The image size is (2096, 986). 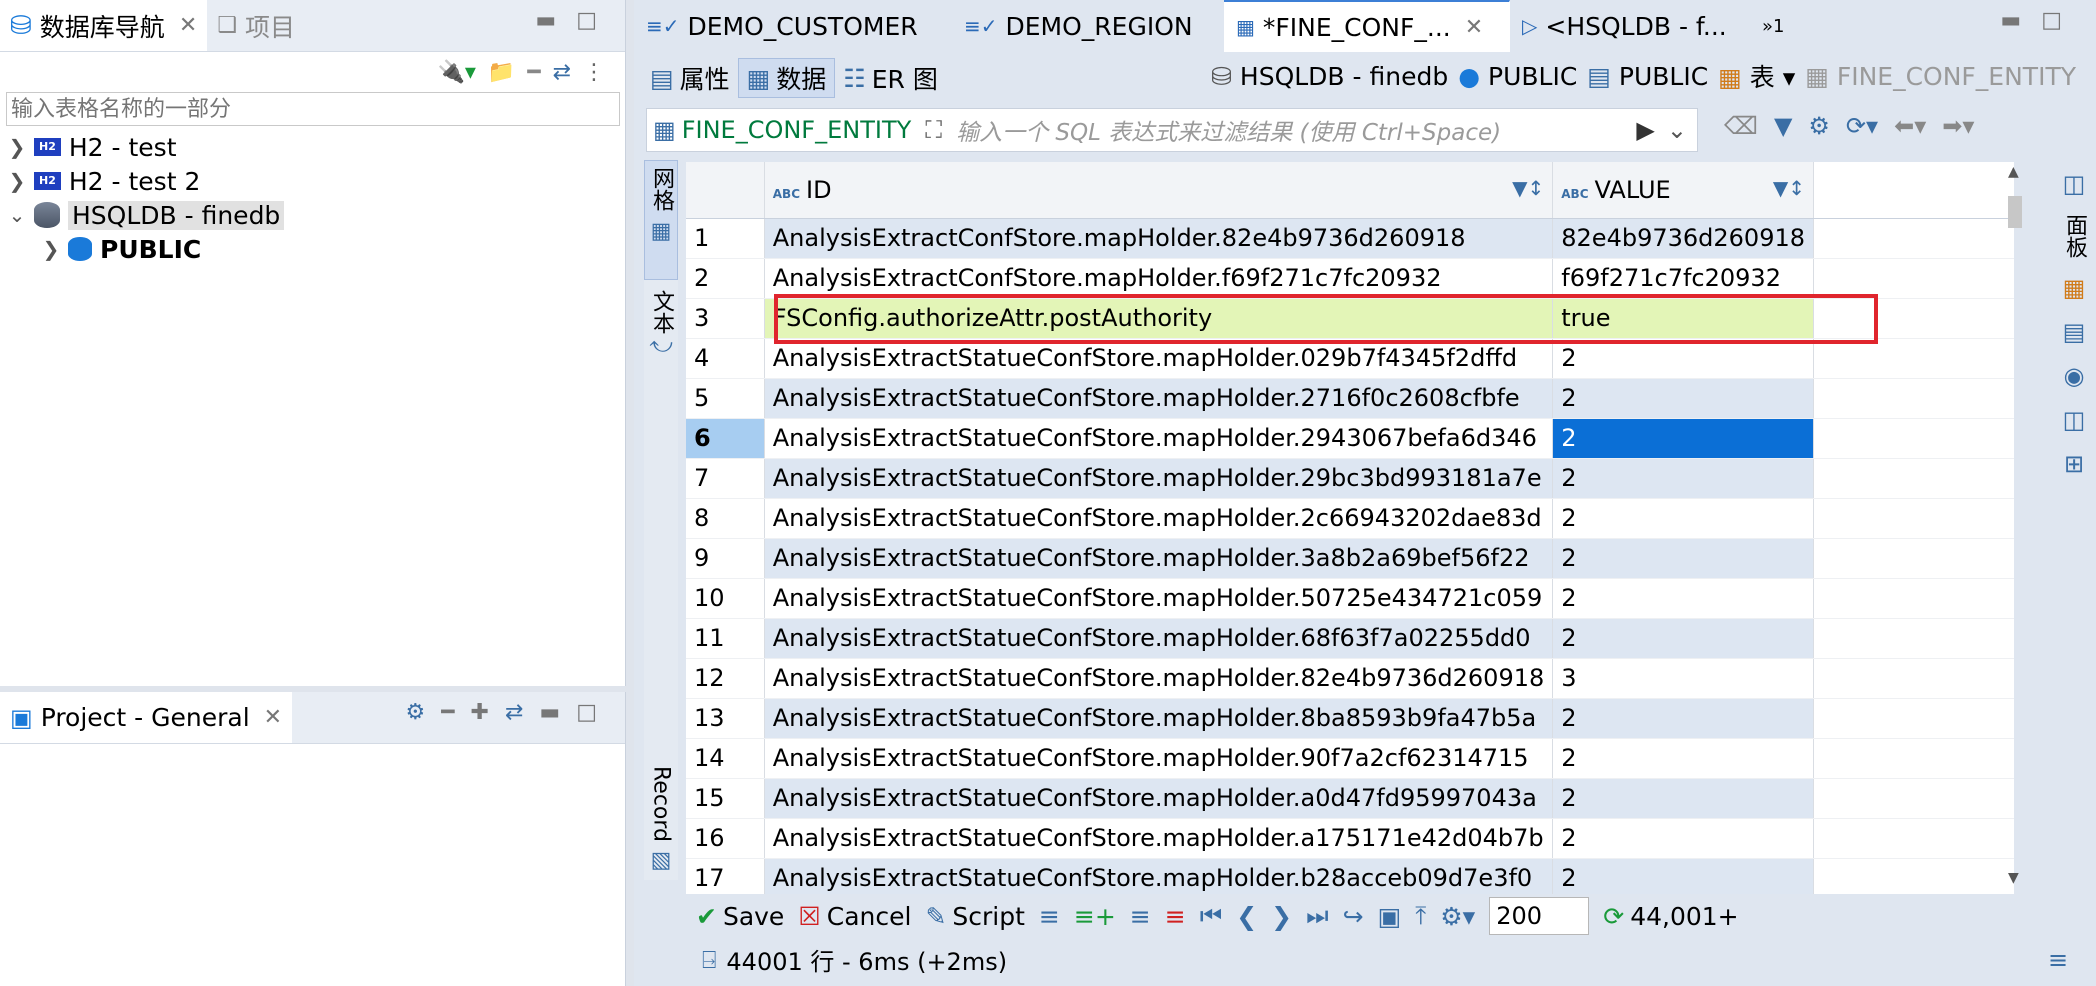 What do you see at coordinates (2074, 184) in the screenshot?
I see `panels-icon: ◫` at bounding box center [2074, 184].